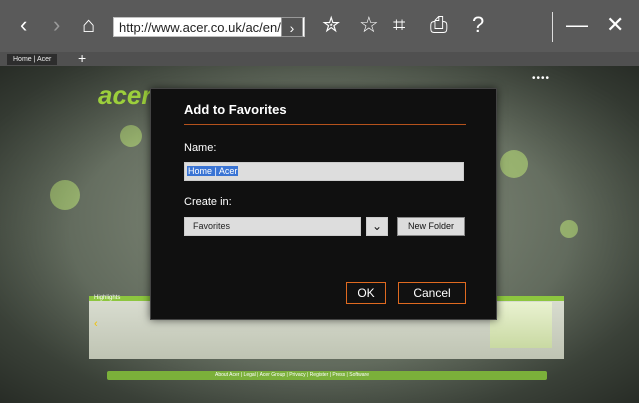  I want to click on minimize-icon: —, so click(577, 25).